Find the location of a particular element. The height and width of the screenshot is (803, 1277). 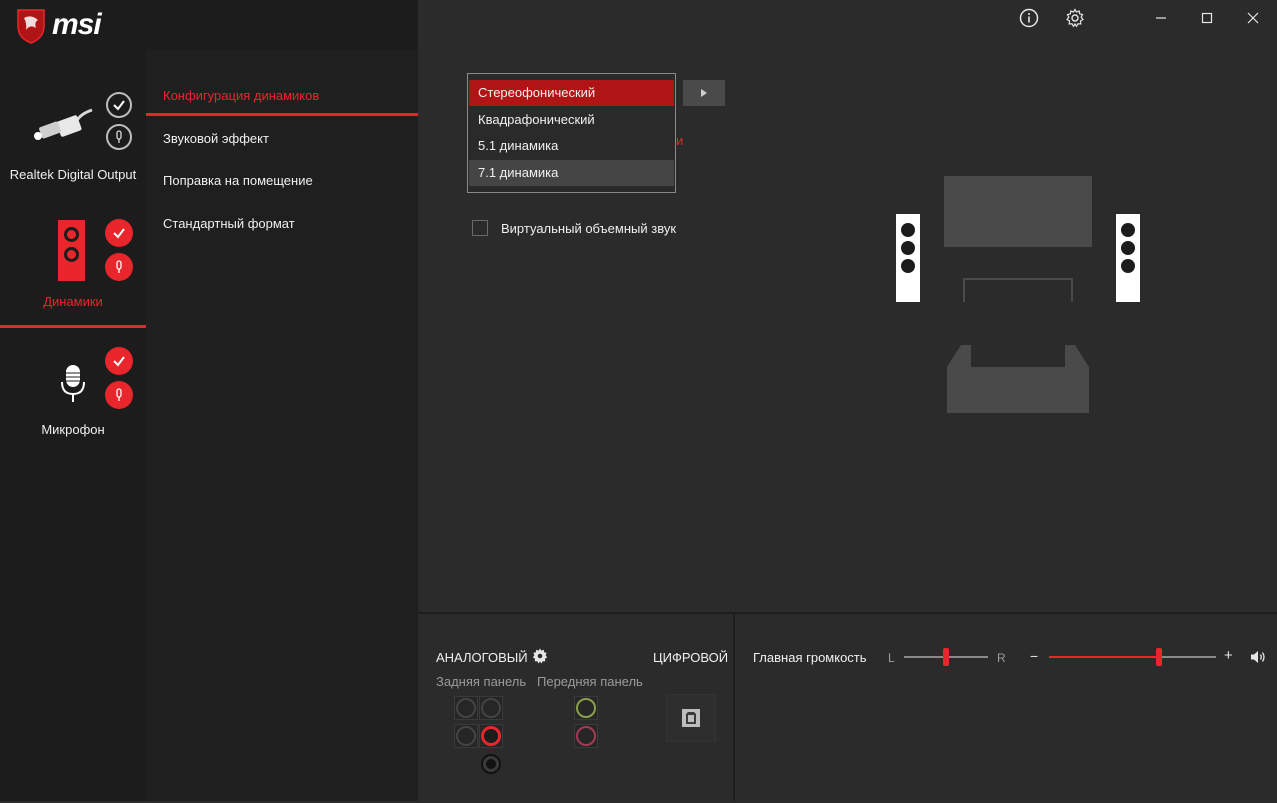

microphone-device-icon is located at coordinates (73, 386).